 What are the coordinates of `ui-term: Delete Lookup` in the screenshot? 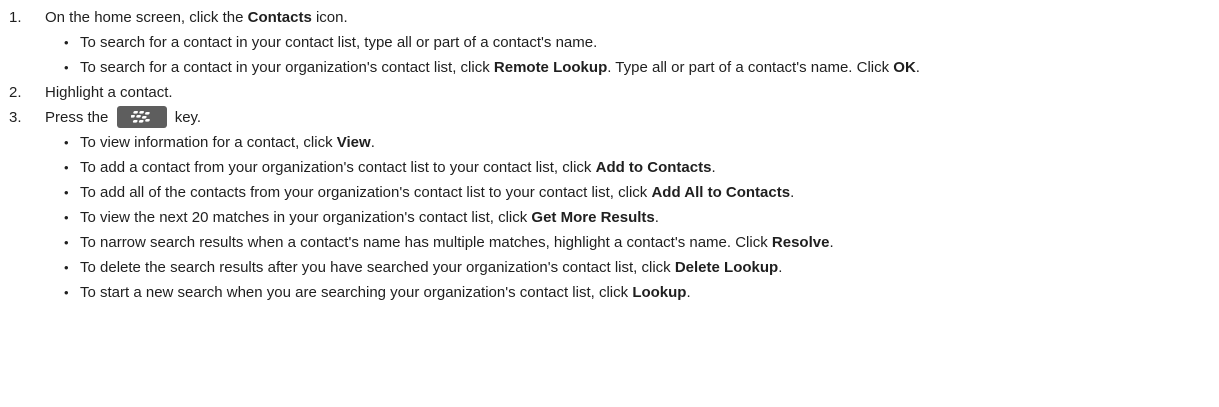 It's located at (726, 267).